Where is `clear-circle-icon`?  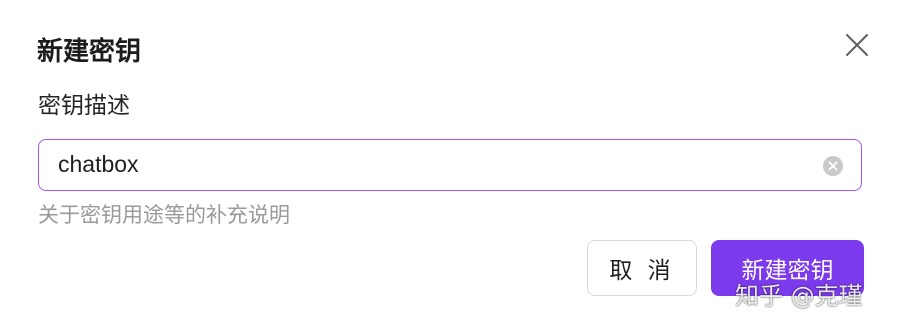 clear-circle-icon is located at coordinates (833, 166).